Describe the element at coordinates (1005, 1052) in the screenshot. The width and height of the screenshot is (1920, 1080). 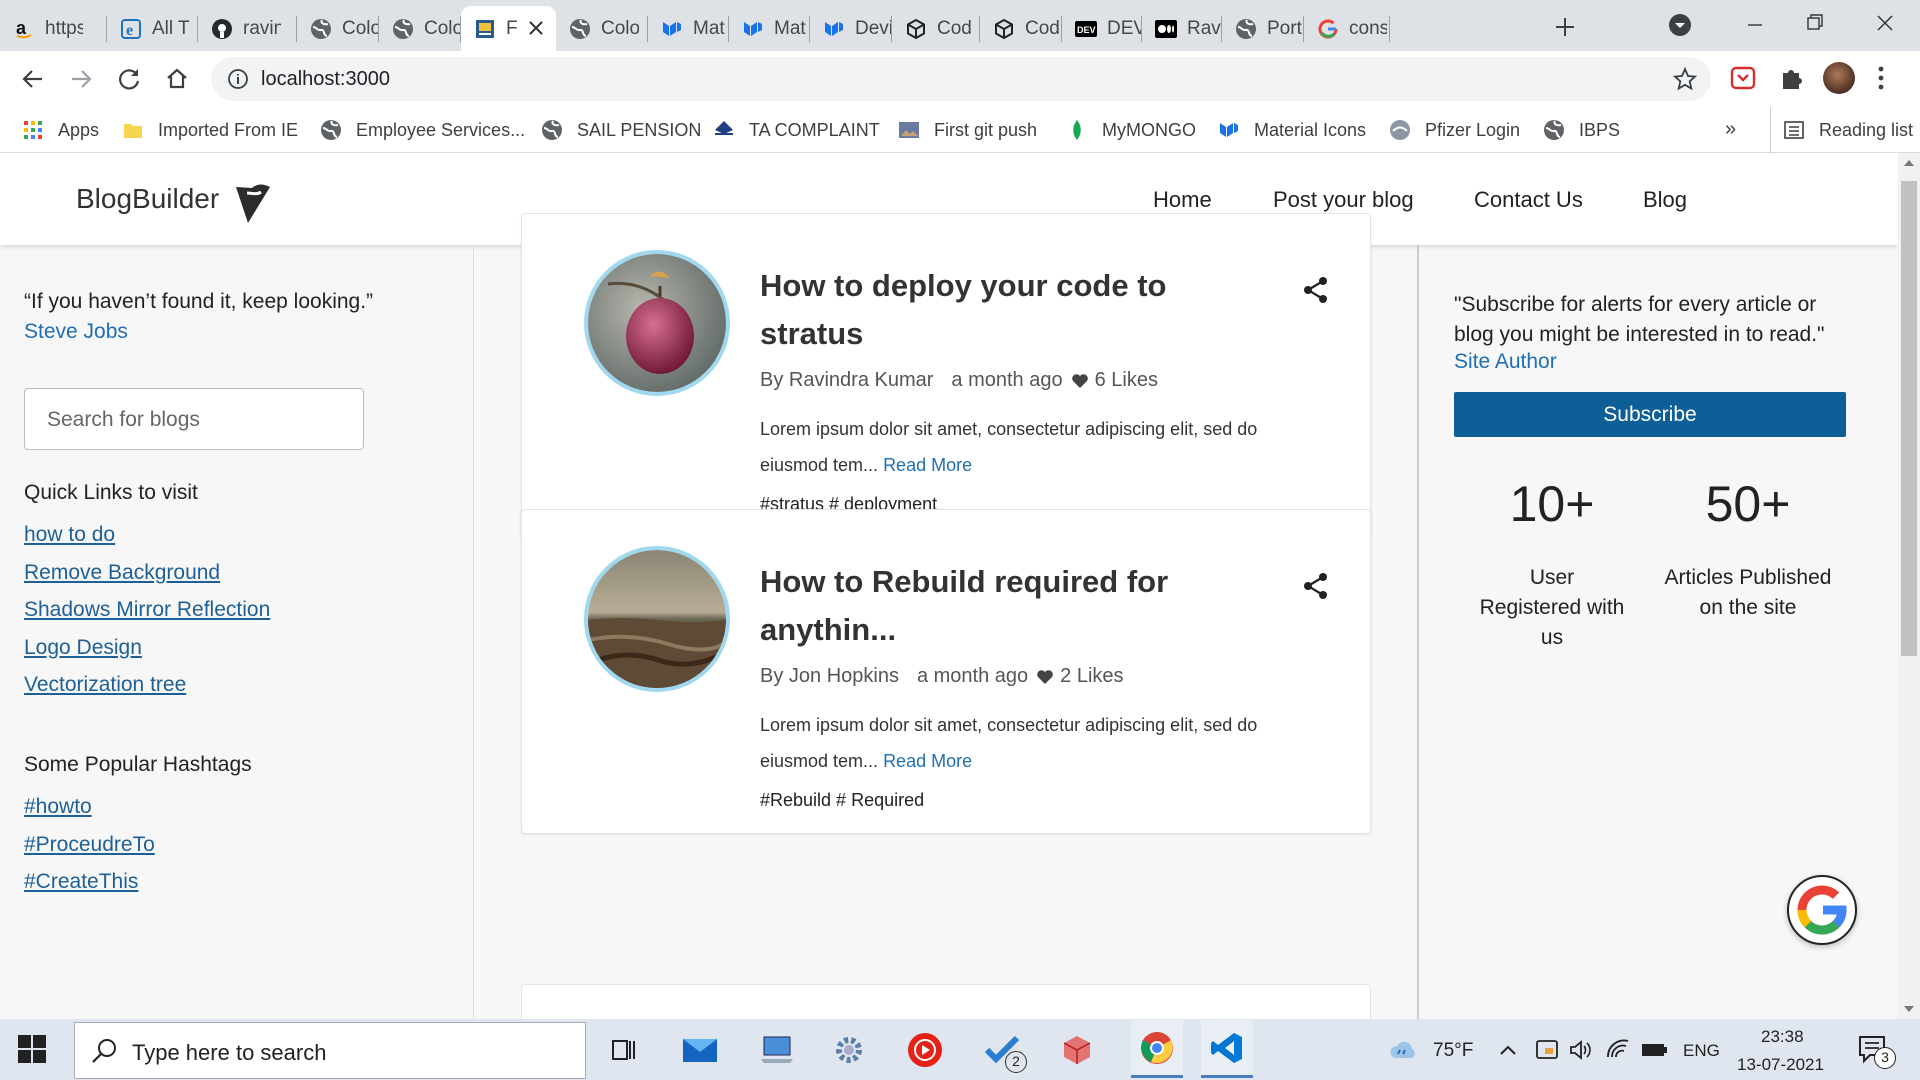
I see `todo-app-button: 2` at that location.